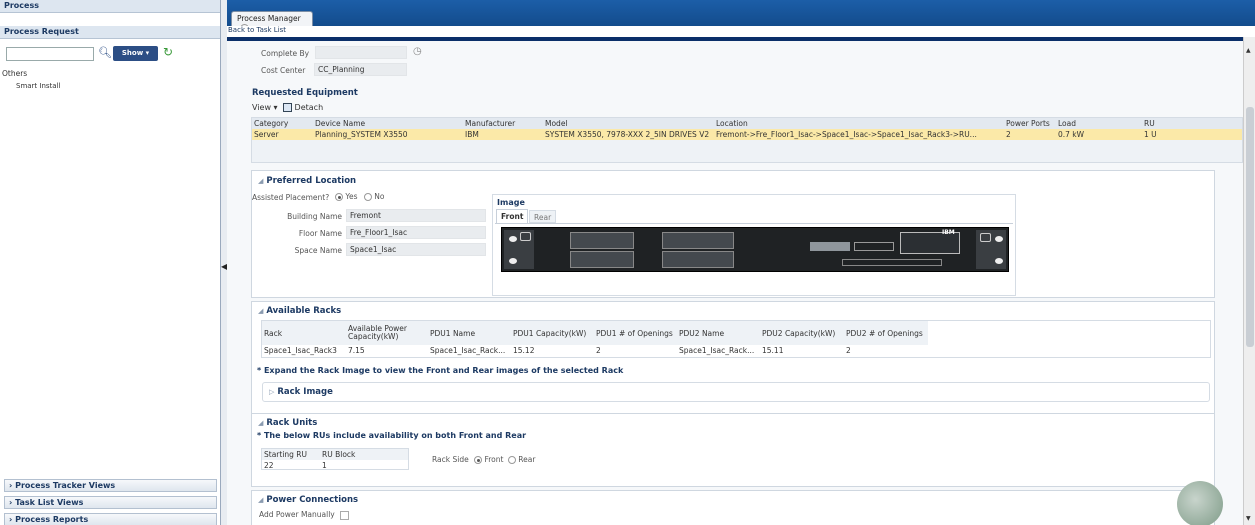 This screenshot has height=525, width=1255. Describe the element at coordinates (635, 333) in the screenshot. I see `column-header: PDU1 # of Openings` at that location.